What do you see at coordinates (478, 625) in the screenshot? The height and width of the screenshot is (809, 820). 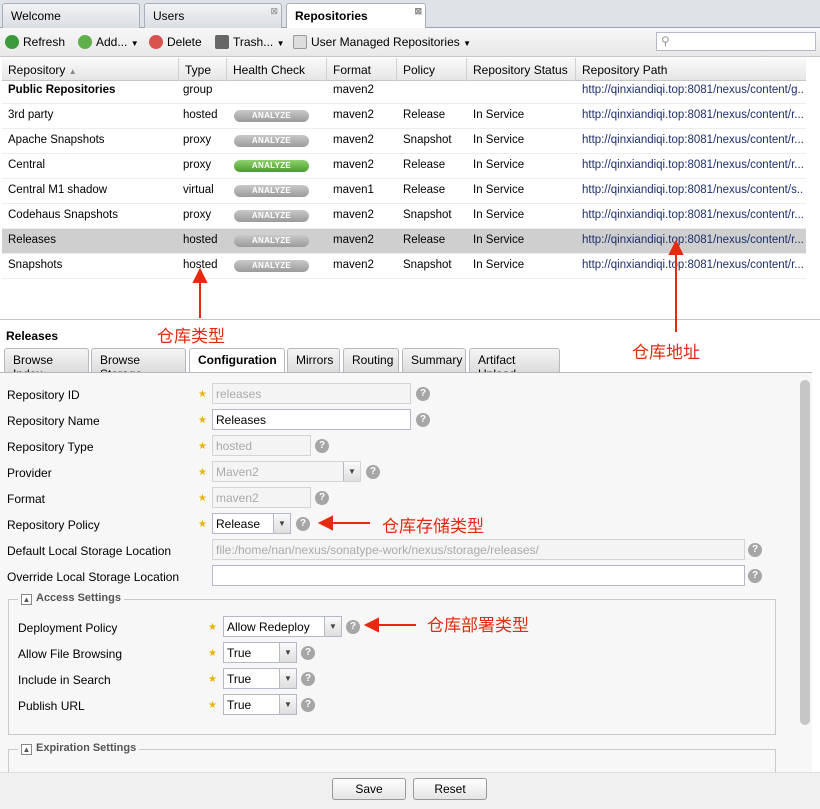 I see `annotation-deploy-type: 仓库部署类型` at bounding box center [478, 625].